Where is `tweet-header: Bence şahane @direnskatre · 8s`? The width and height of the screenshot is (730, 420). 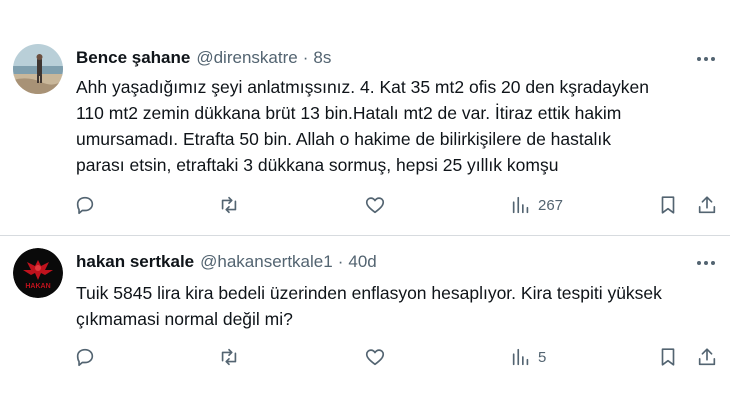 tweet-header: Bence şahane @direnskatre · 8s is located at coordinates (203, 58).